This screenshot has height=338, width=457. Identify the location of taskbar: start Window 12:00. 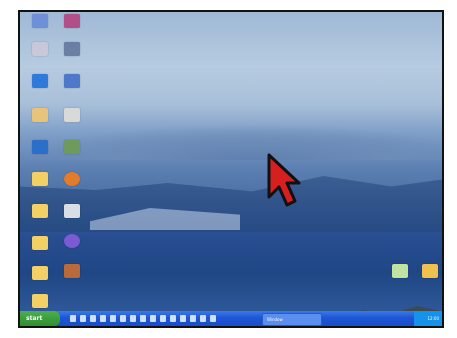
(231, 318).